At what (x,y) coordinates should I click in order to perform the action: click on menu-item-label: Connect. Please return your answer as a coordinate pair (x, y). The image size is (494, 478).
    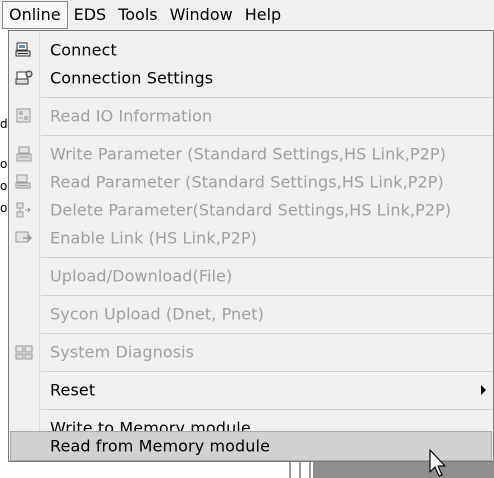
    Looking at the image, I should click on (83, 50).